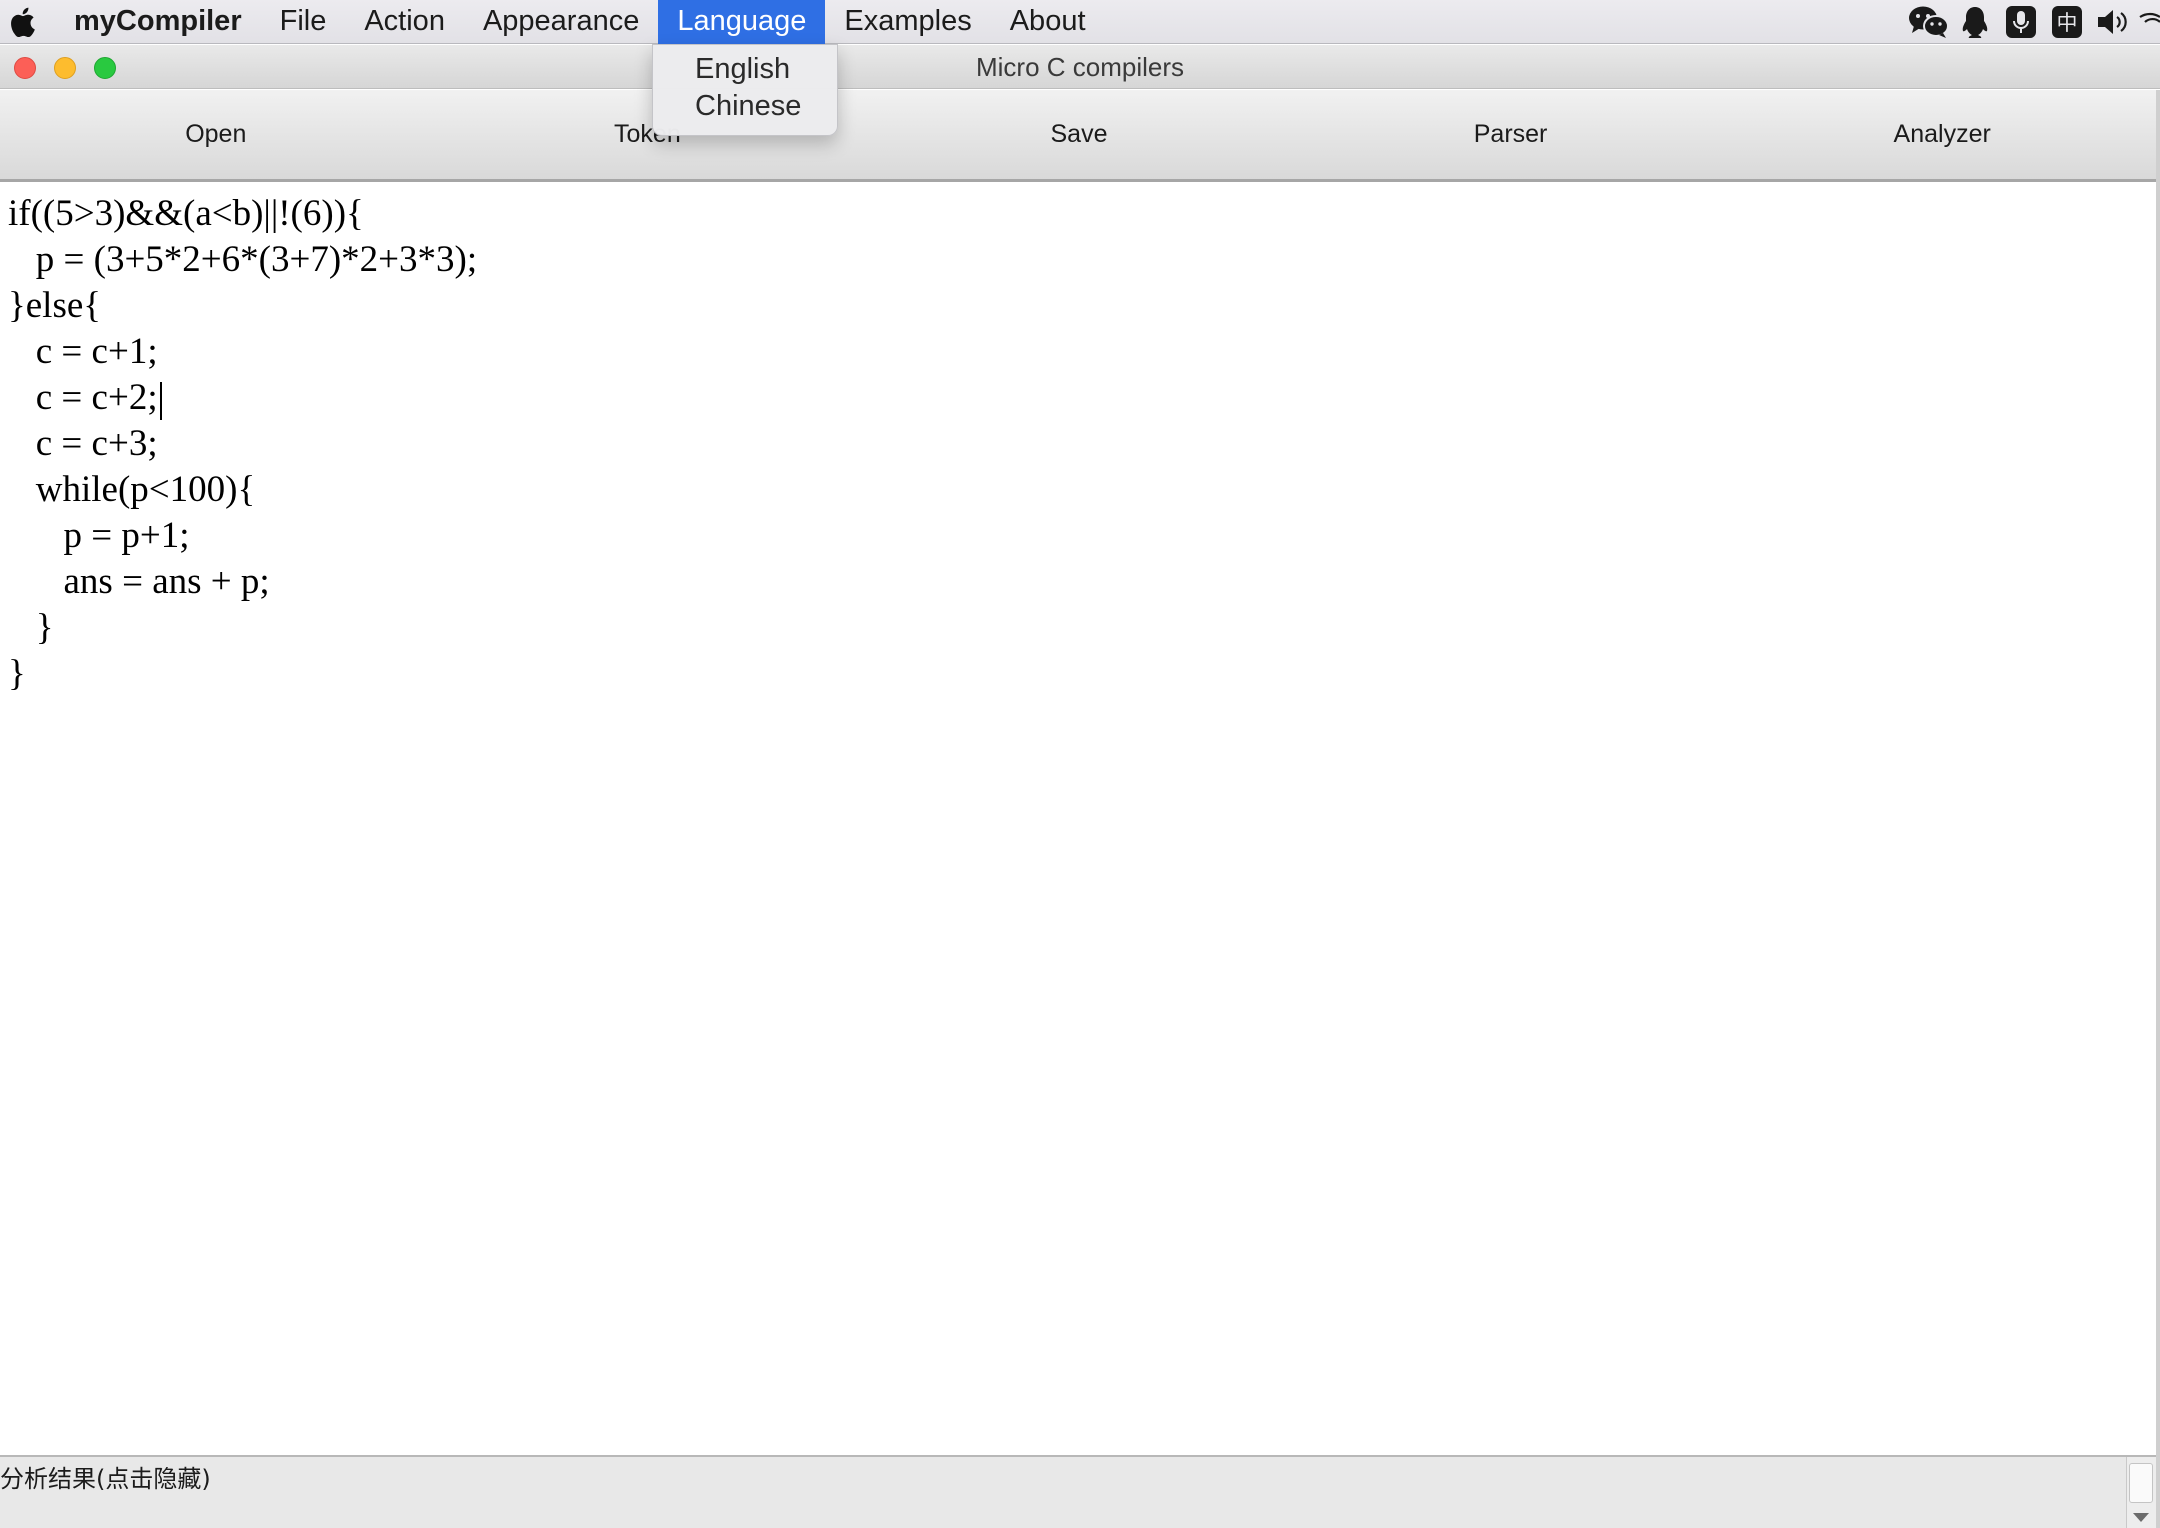 The width and height of the screenshot is (2160, 1528). What do you see at coordinates (1511, 134) in the screenshot?
I see `parser-button: Parser` at bounding box center [1511, 134].